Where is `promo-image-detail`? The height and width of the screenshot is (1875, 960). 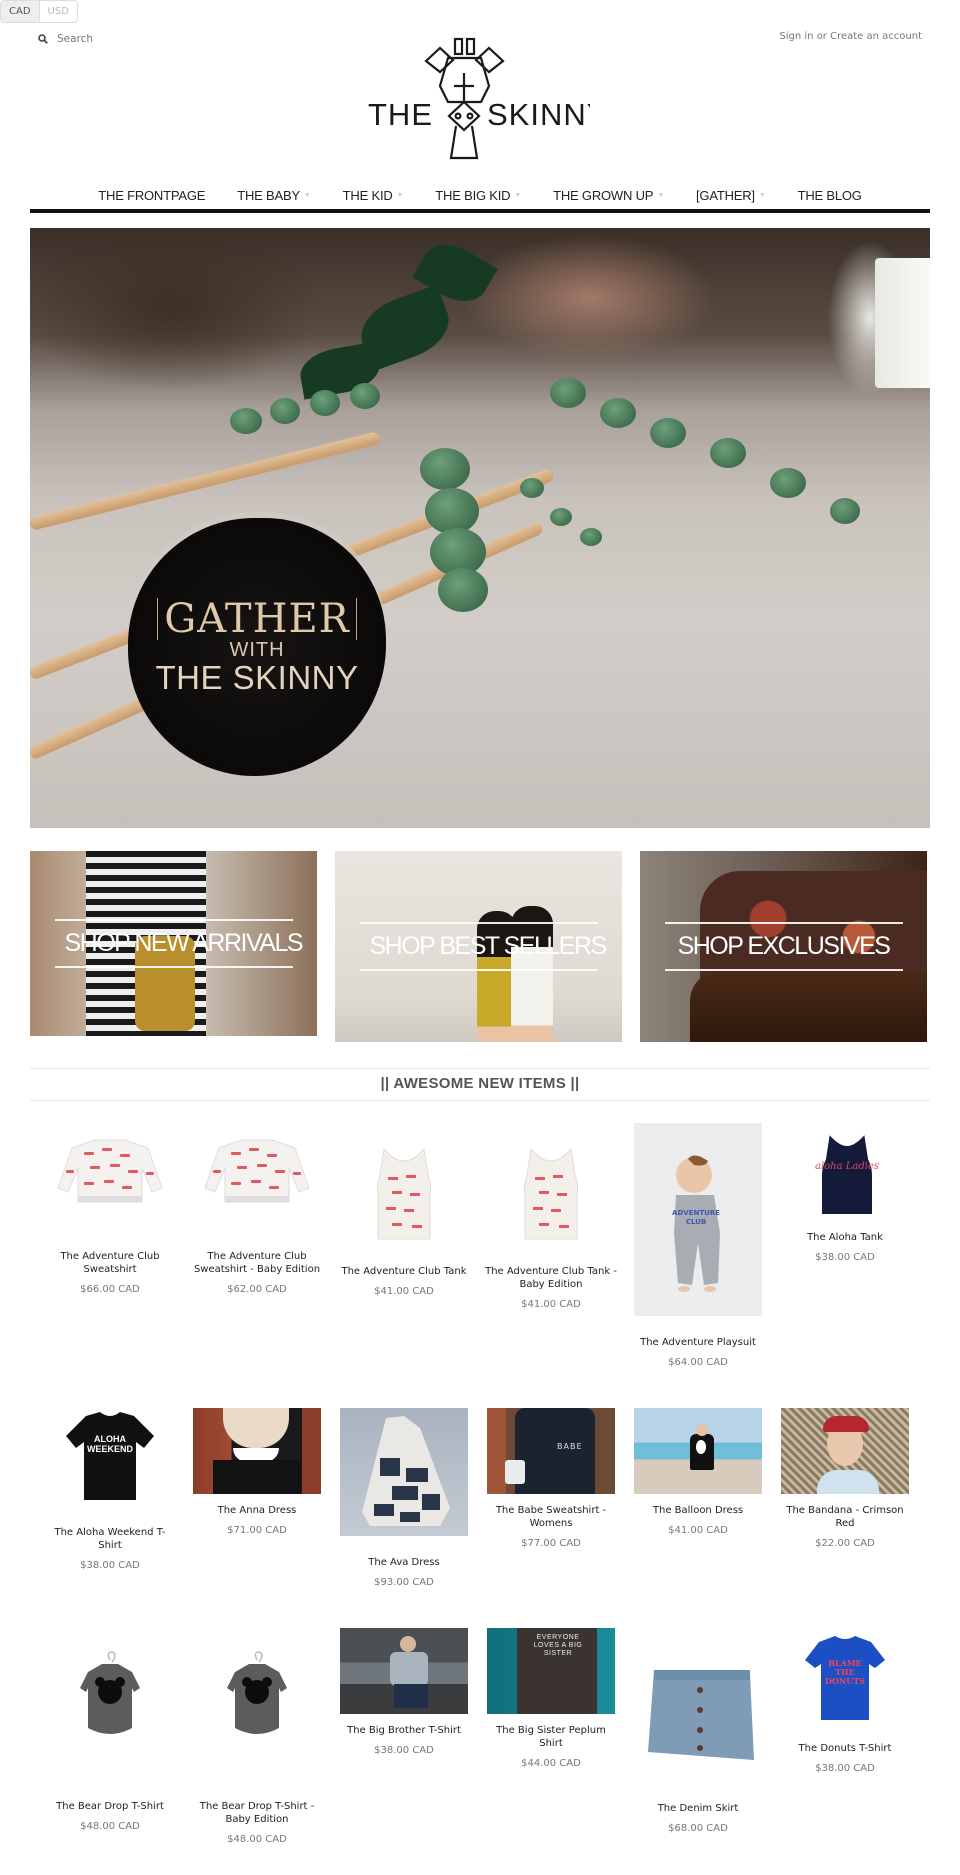
promo-image-detail is located at coordinates (808, 1006).